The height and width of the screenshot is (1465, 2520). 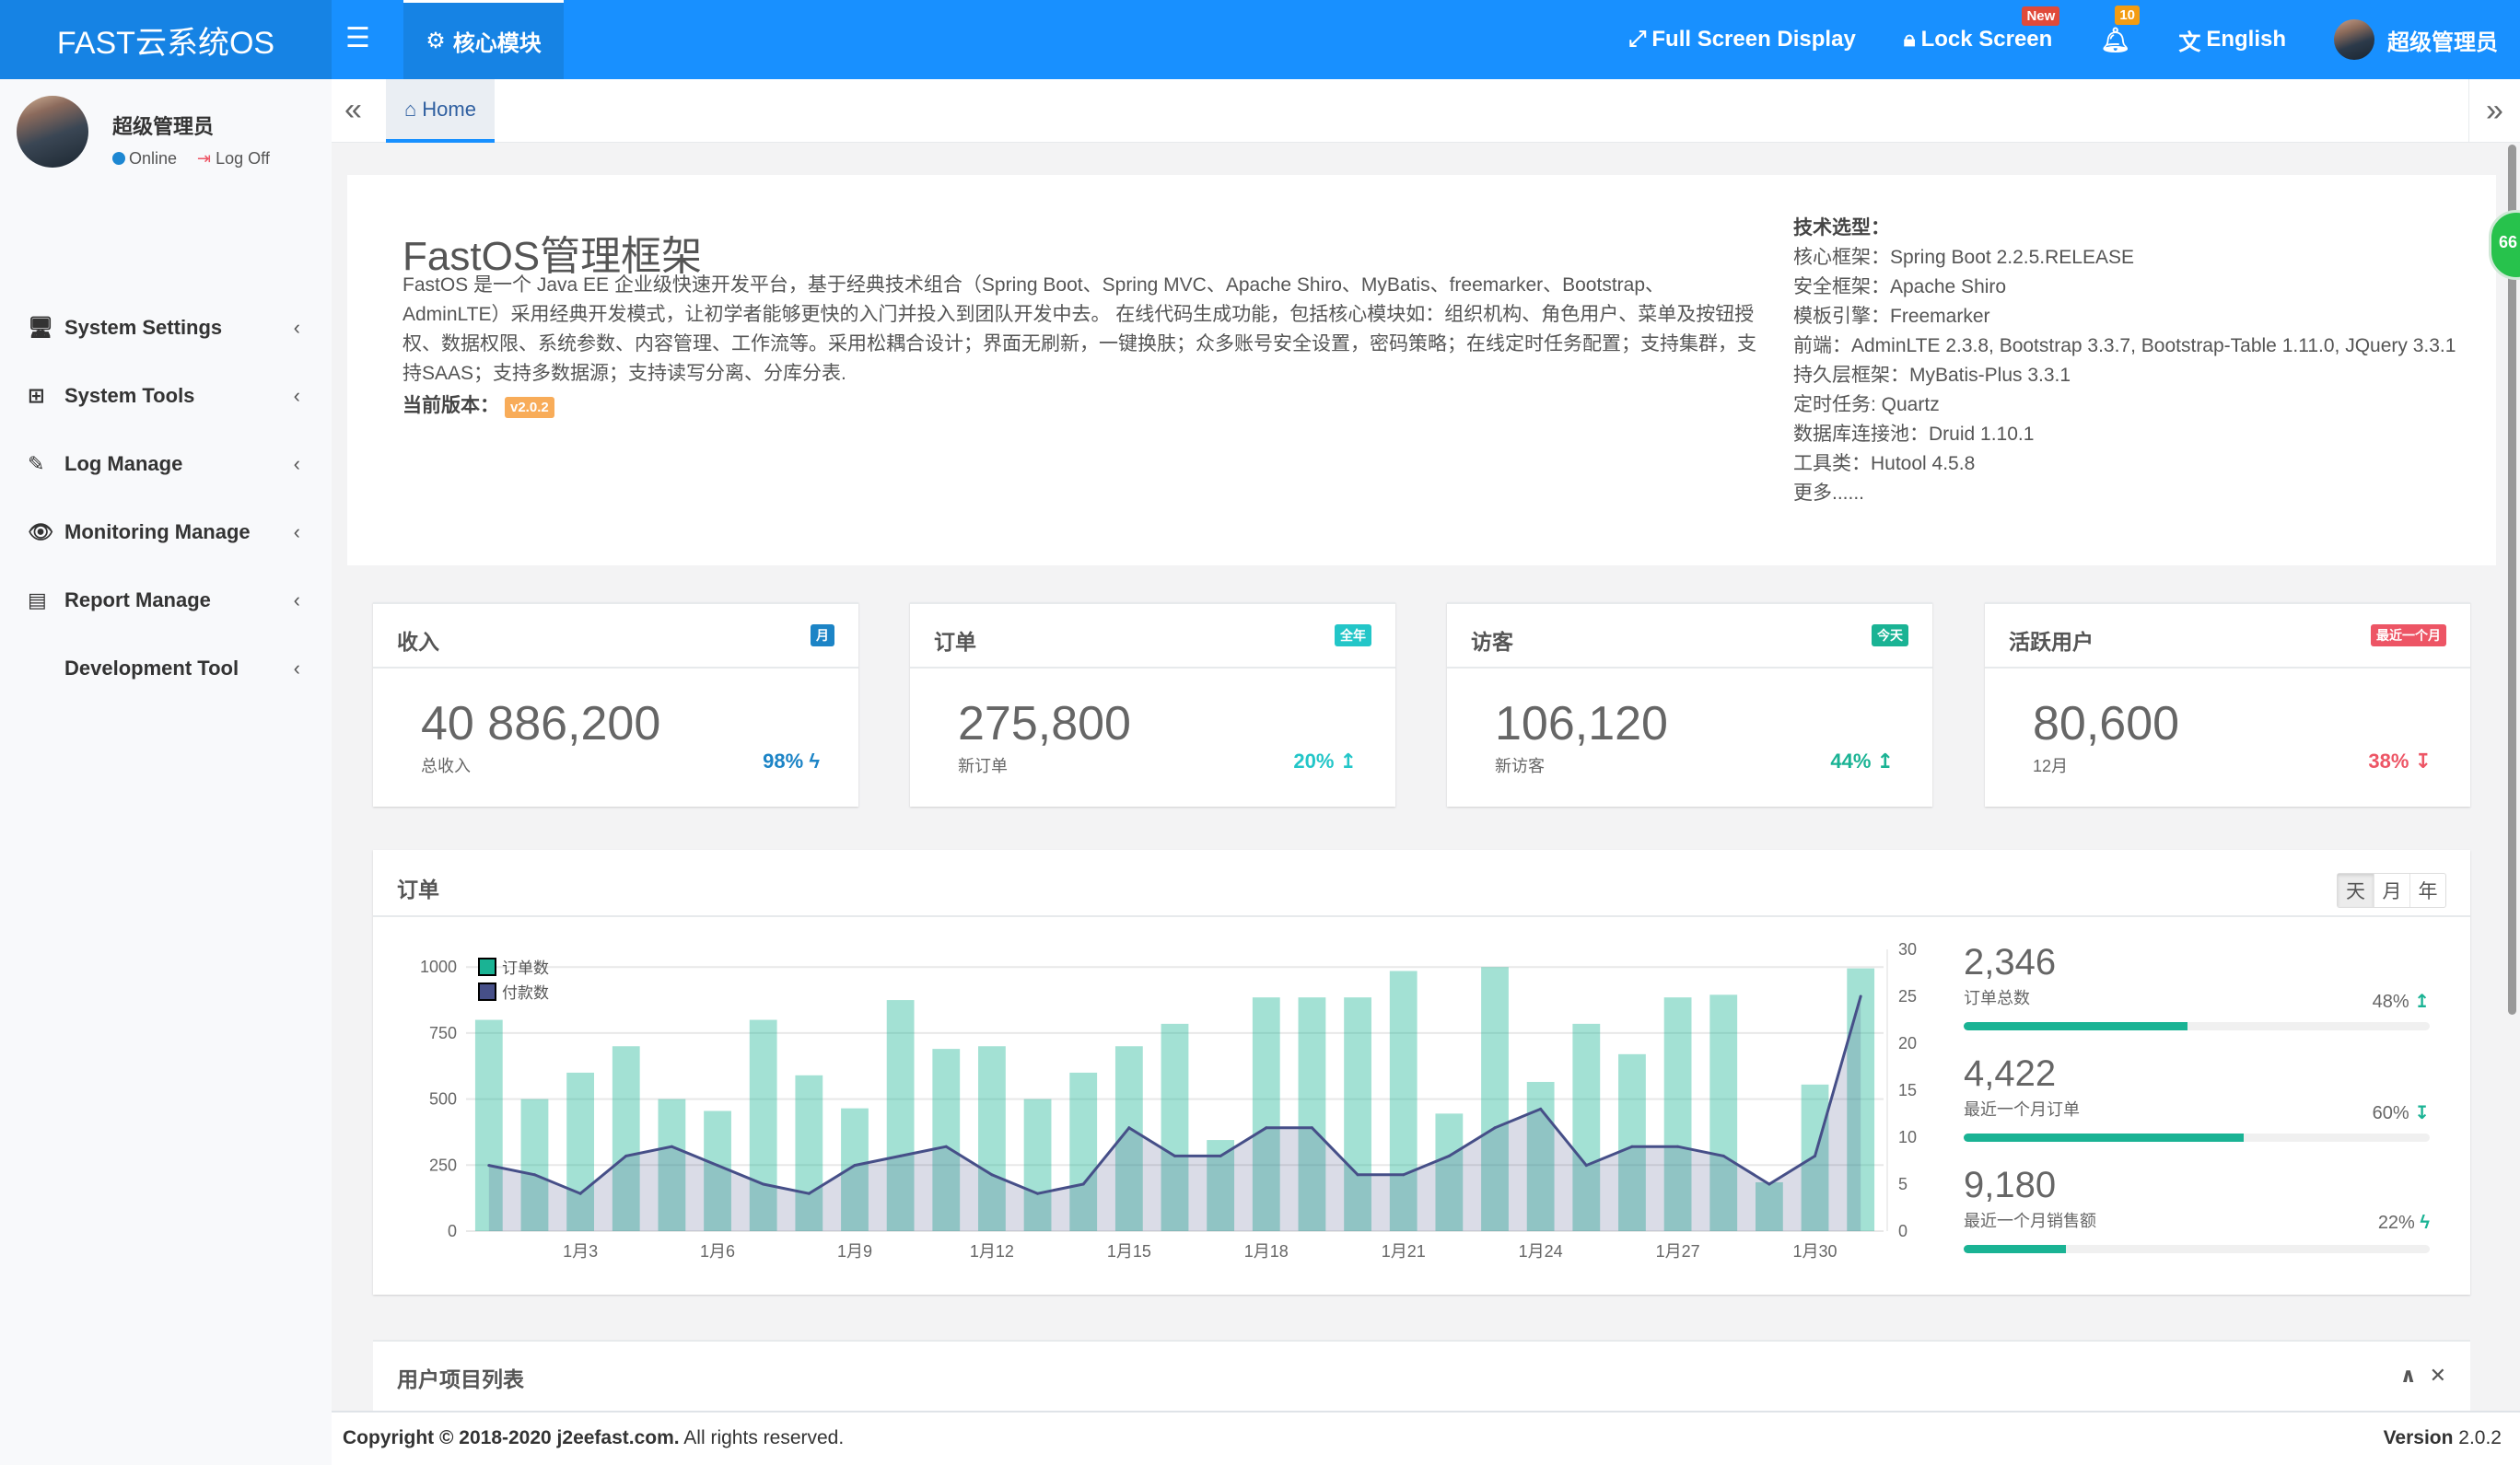 I want to click on scroll-tabs-right-icon: », so click(x=2494, y=111).